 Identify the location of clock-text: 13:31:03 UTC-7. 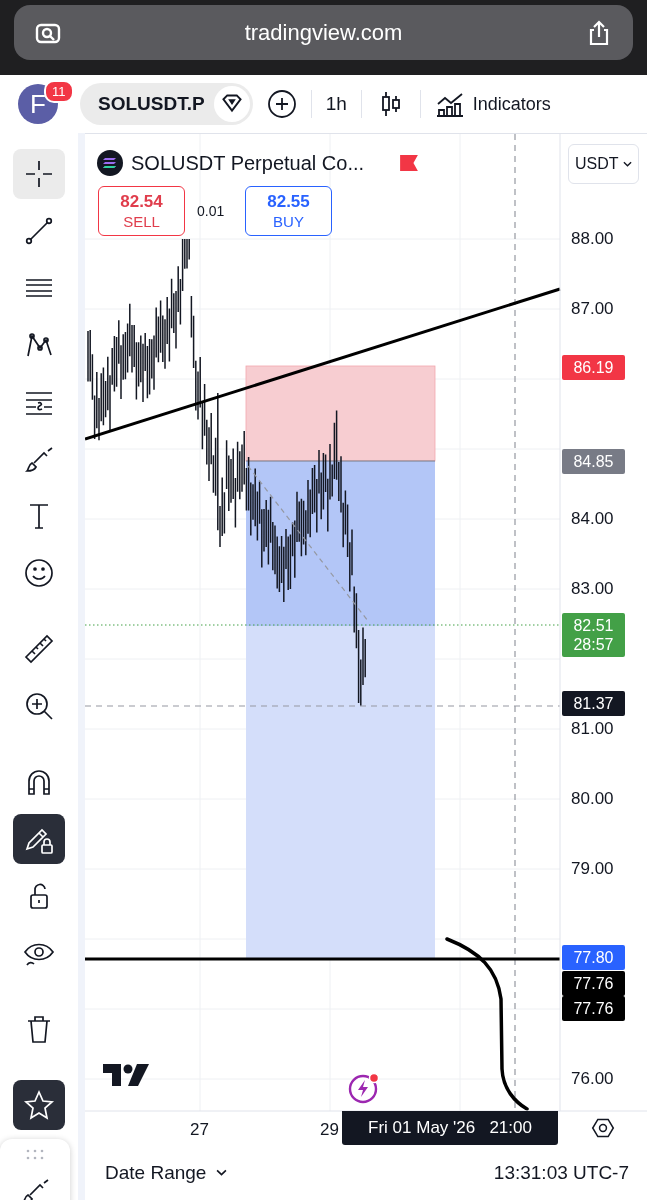
(561, 1172).